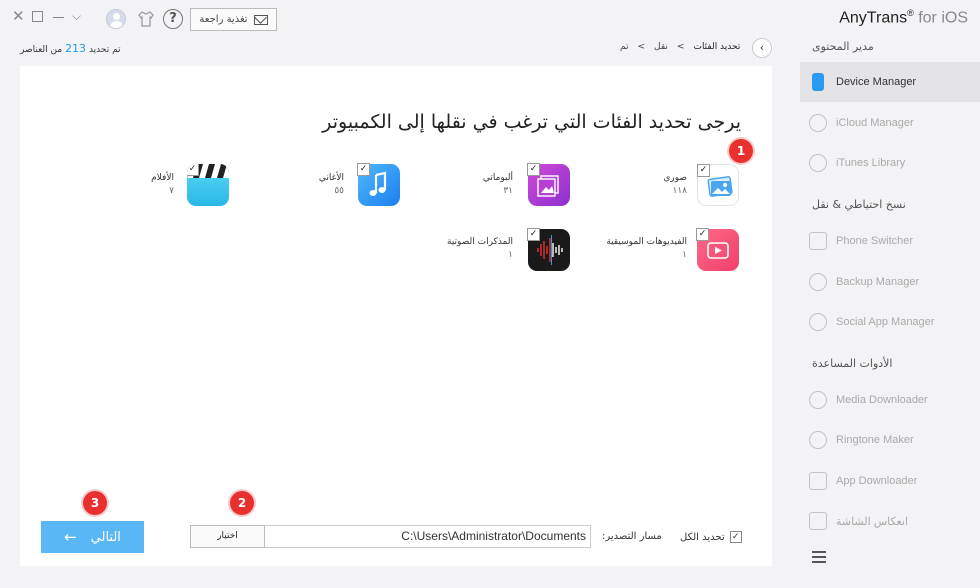 This screenshot has width=980, height=588. I want to click on songs-icon: ✓, so click(378, 184).